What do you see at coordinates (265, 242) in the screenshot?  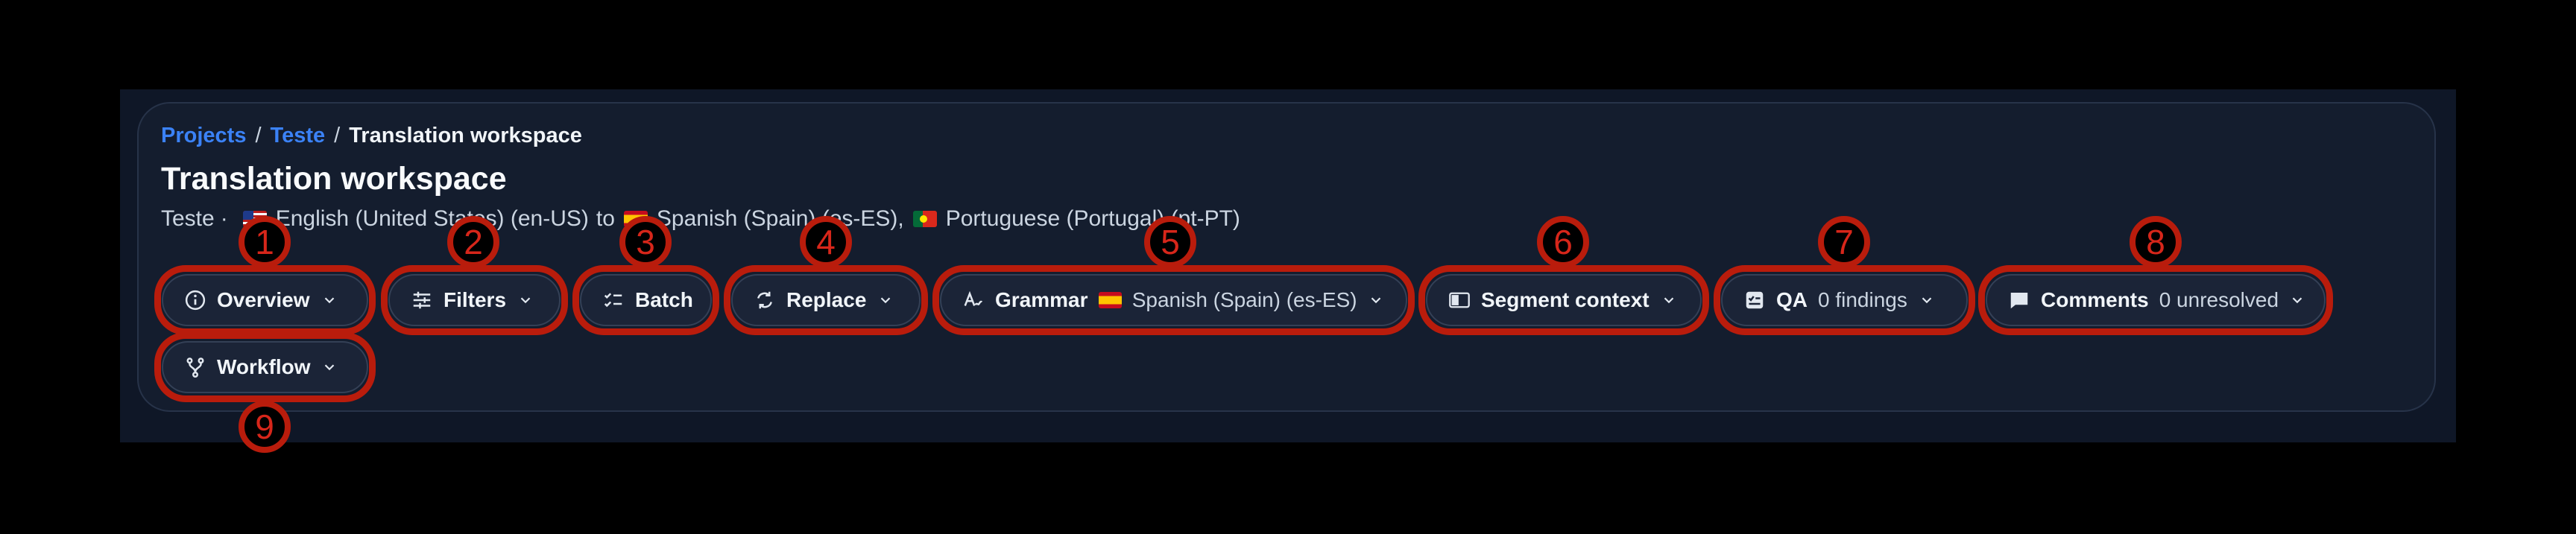 I see `annotation-badge-1: 1` at bounding box center [265, 242].